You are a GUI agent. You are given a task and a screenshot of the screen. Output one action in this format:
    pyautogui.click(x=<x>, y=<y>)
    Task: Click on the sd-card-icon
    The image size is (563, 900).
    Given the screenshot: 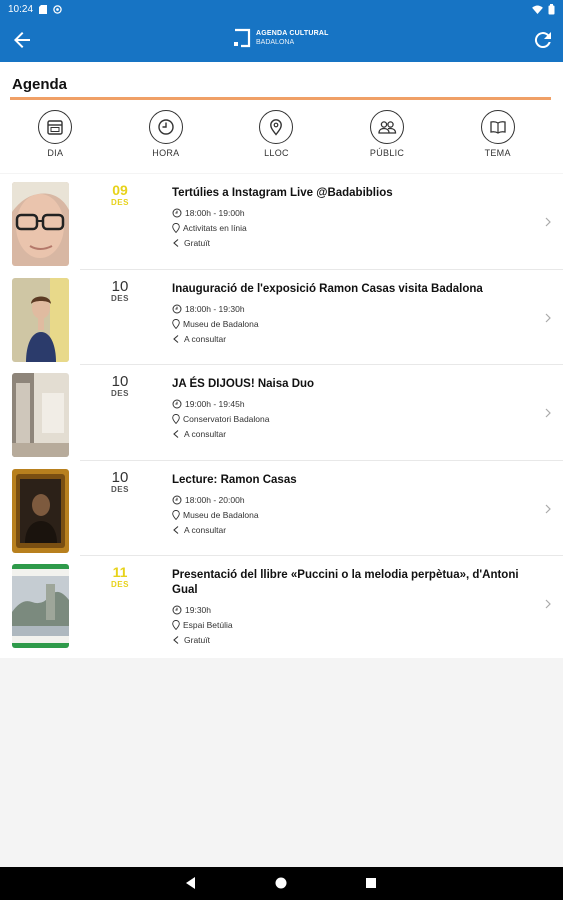 What is the action you would take?
    pyautogui.click(x=43, y=9)
    